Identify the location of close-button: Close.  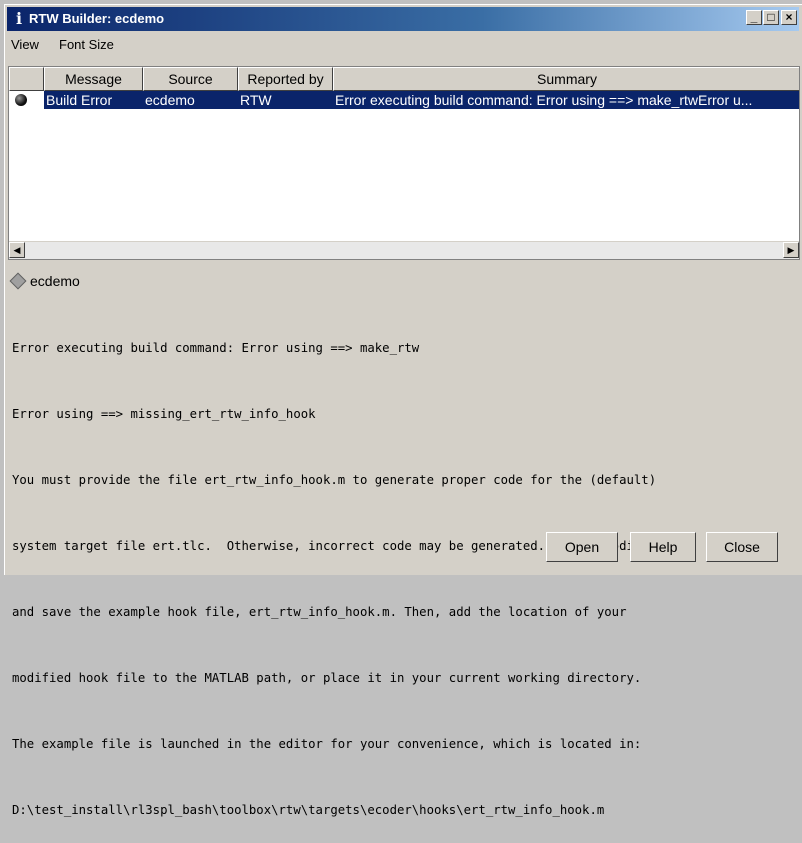
(742, 547).